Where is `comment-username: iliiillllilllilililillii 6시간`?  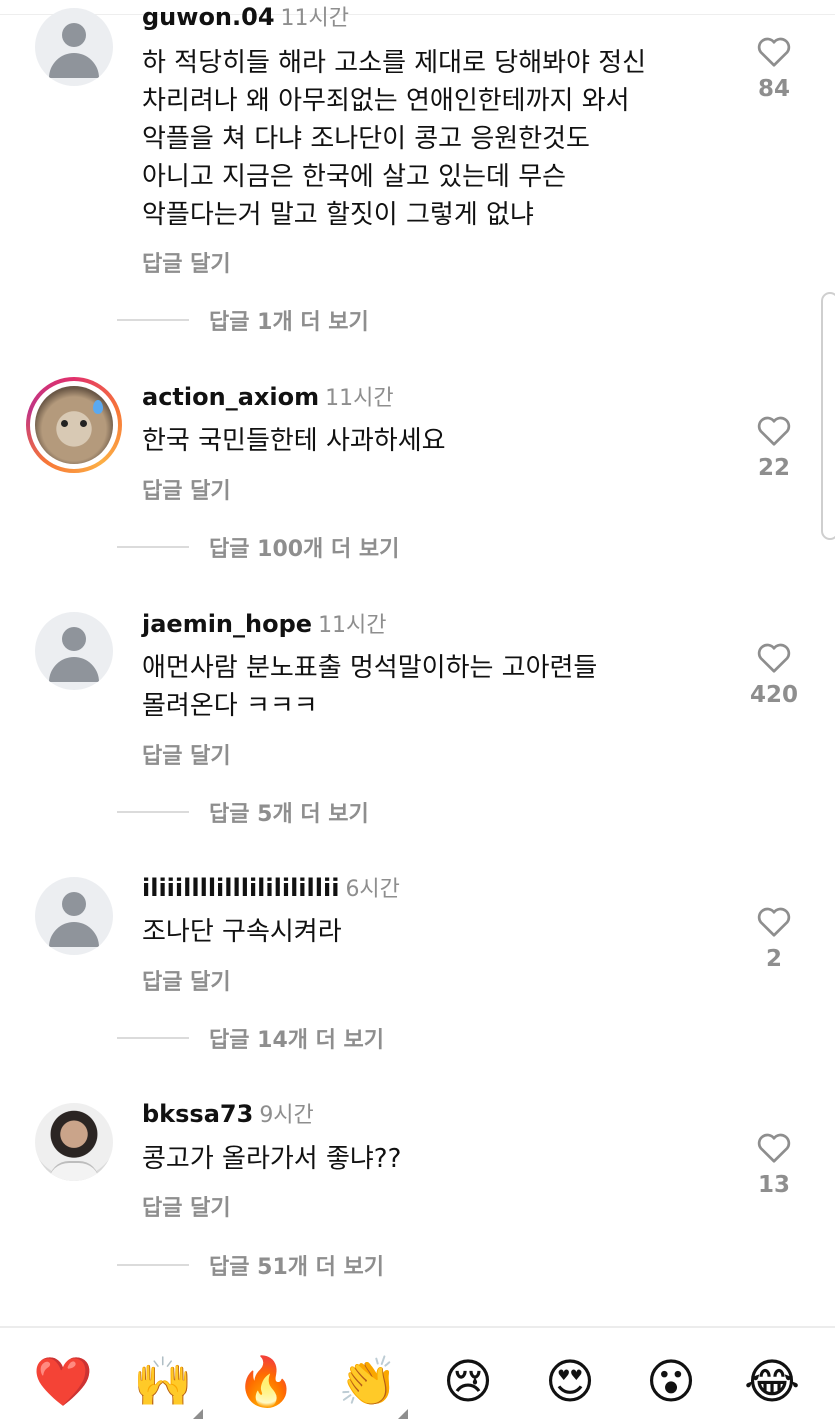
comment-username: iliiillllilllilililillii 6시간 is located at coordinates (271, 887).